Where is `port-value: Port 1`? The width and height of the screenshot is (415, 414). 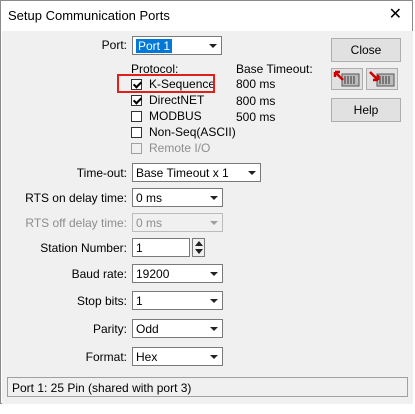
port-value: Port 1 is located at coordinates (154, 46).